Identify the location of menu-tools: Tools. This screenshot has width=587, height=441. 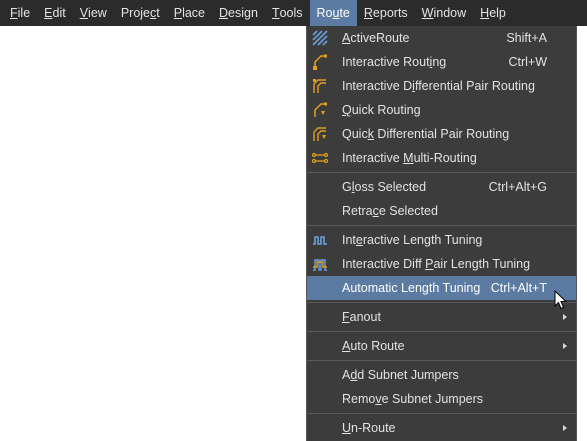
(287, 13).